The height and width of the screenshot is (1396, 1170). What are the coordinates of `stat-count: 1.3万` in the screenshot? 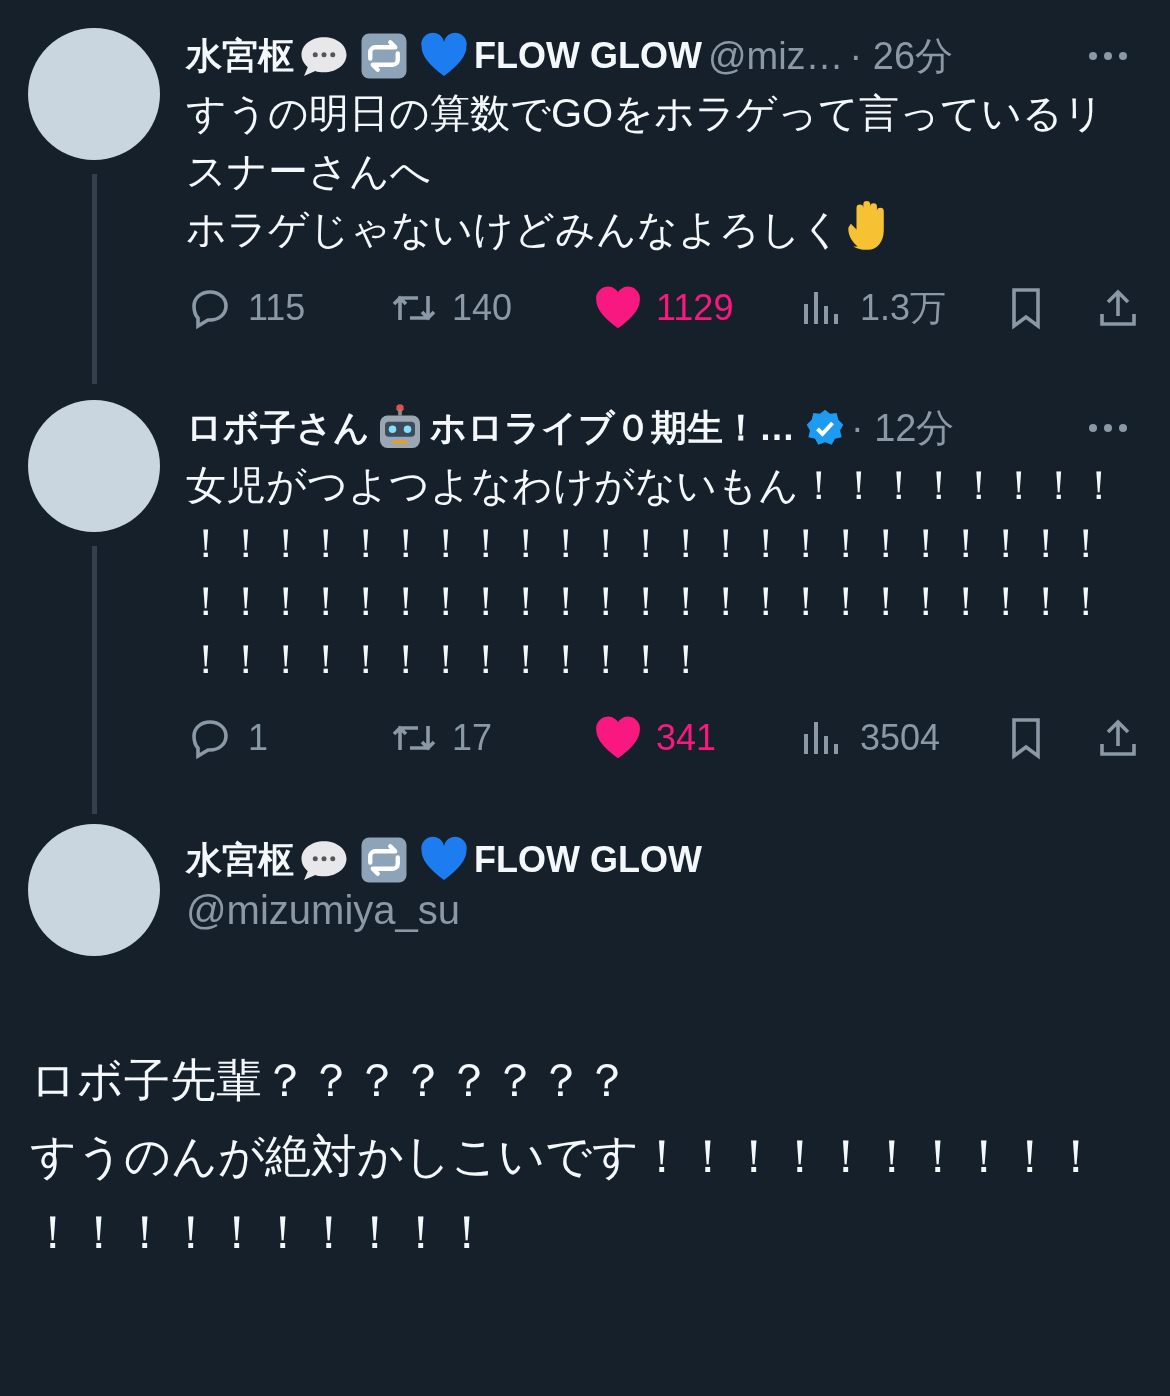 It's located at (903, 307).